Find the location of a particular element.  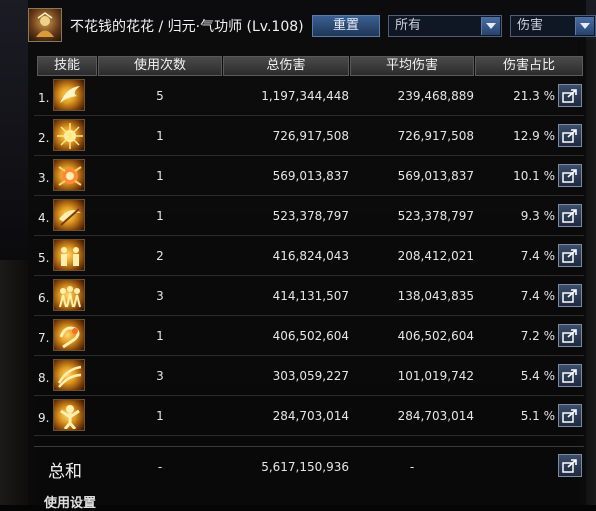

total-row: 总和 - 5,617,150,936 - is located at coordinates (309, 466).